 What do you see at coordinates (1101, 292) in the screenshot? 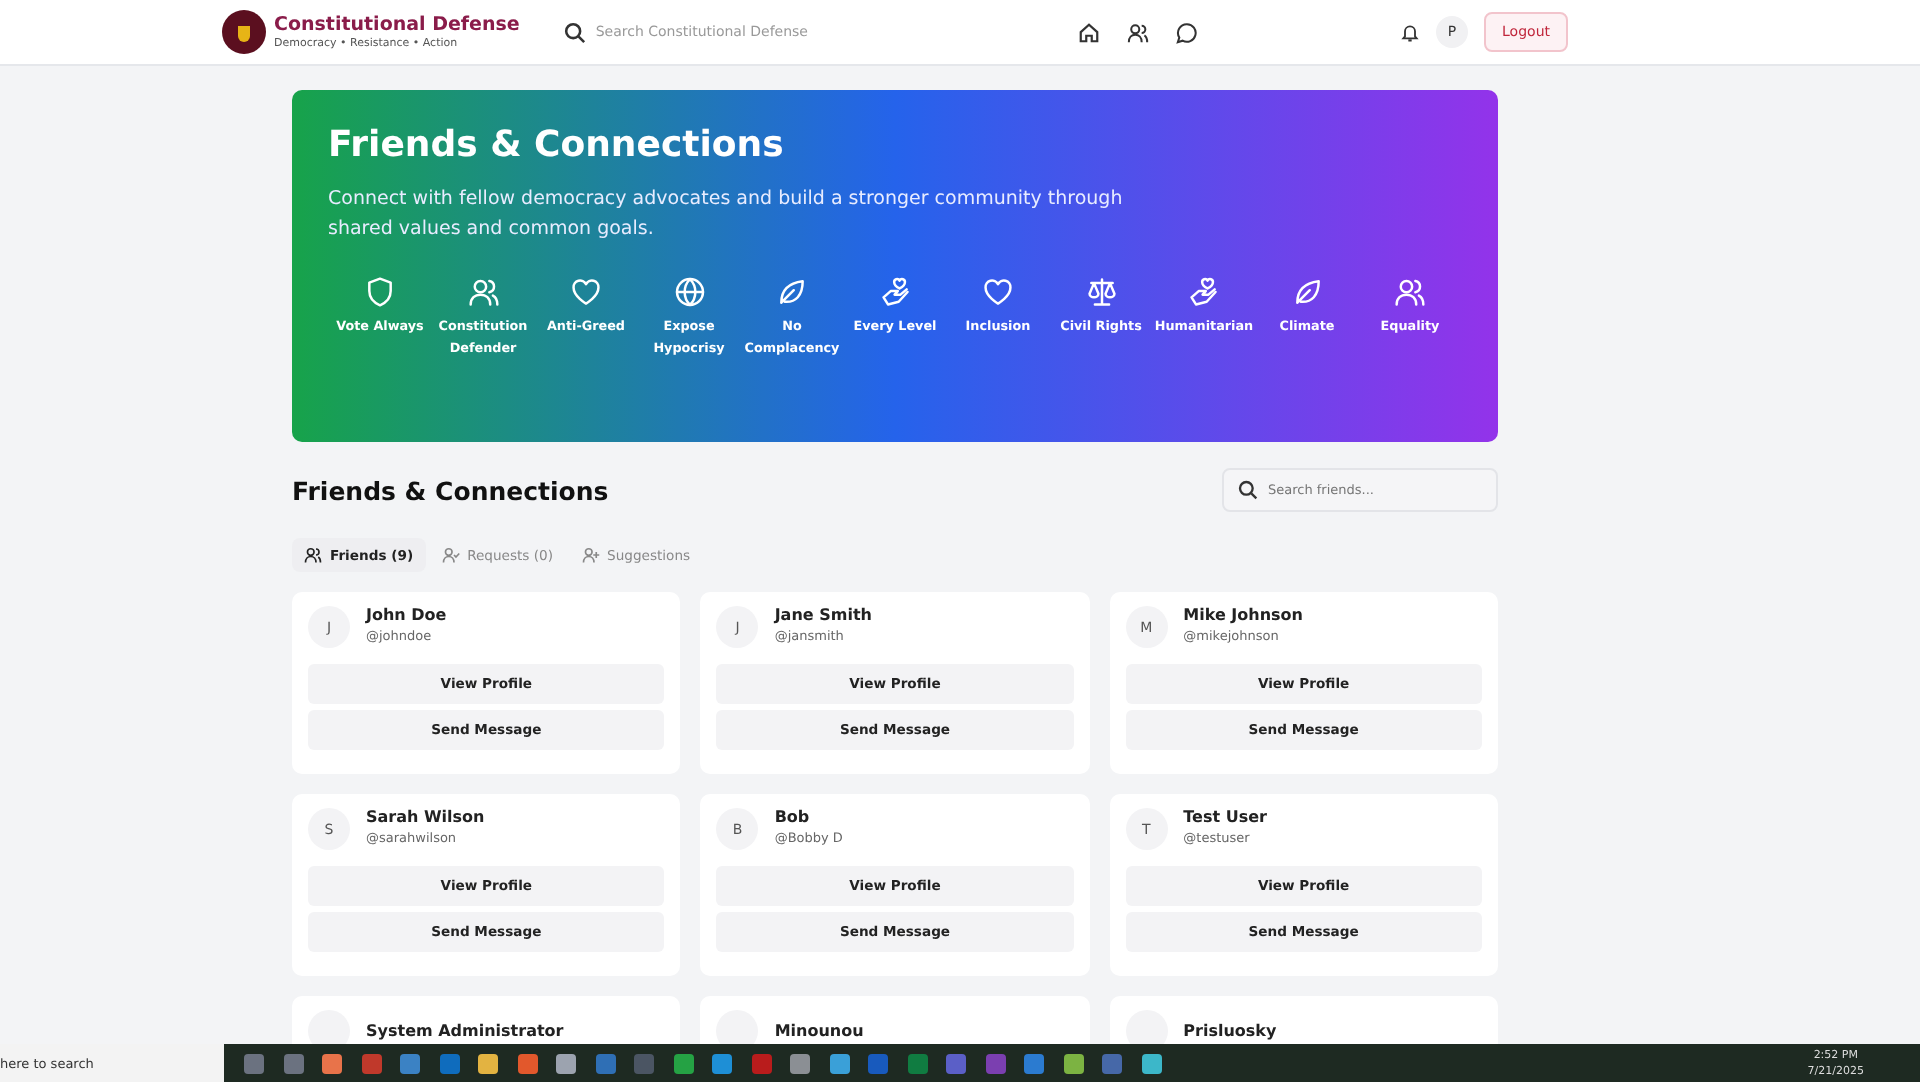
I see `scales-icon` at bounding box center [1101, 292].